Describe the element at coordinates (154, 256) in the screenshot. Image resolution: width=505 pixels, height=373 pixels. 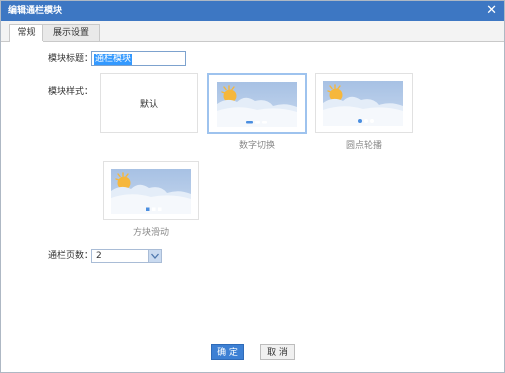
I see `chevron-down-icon` at that location.